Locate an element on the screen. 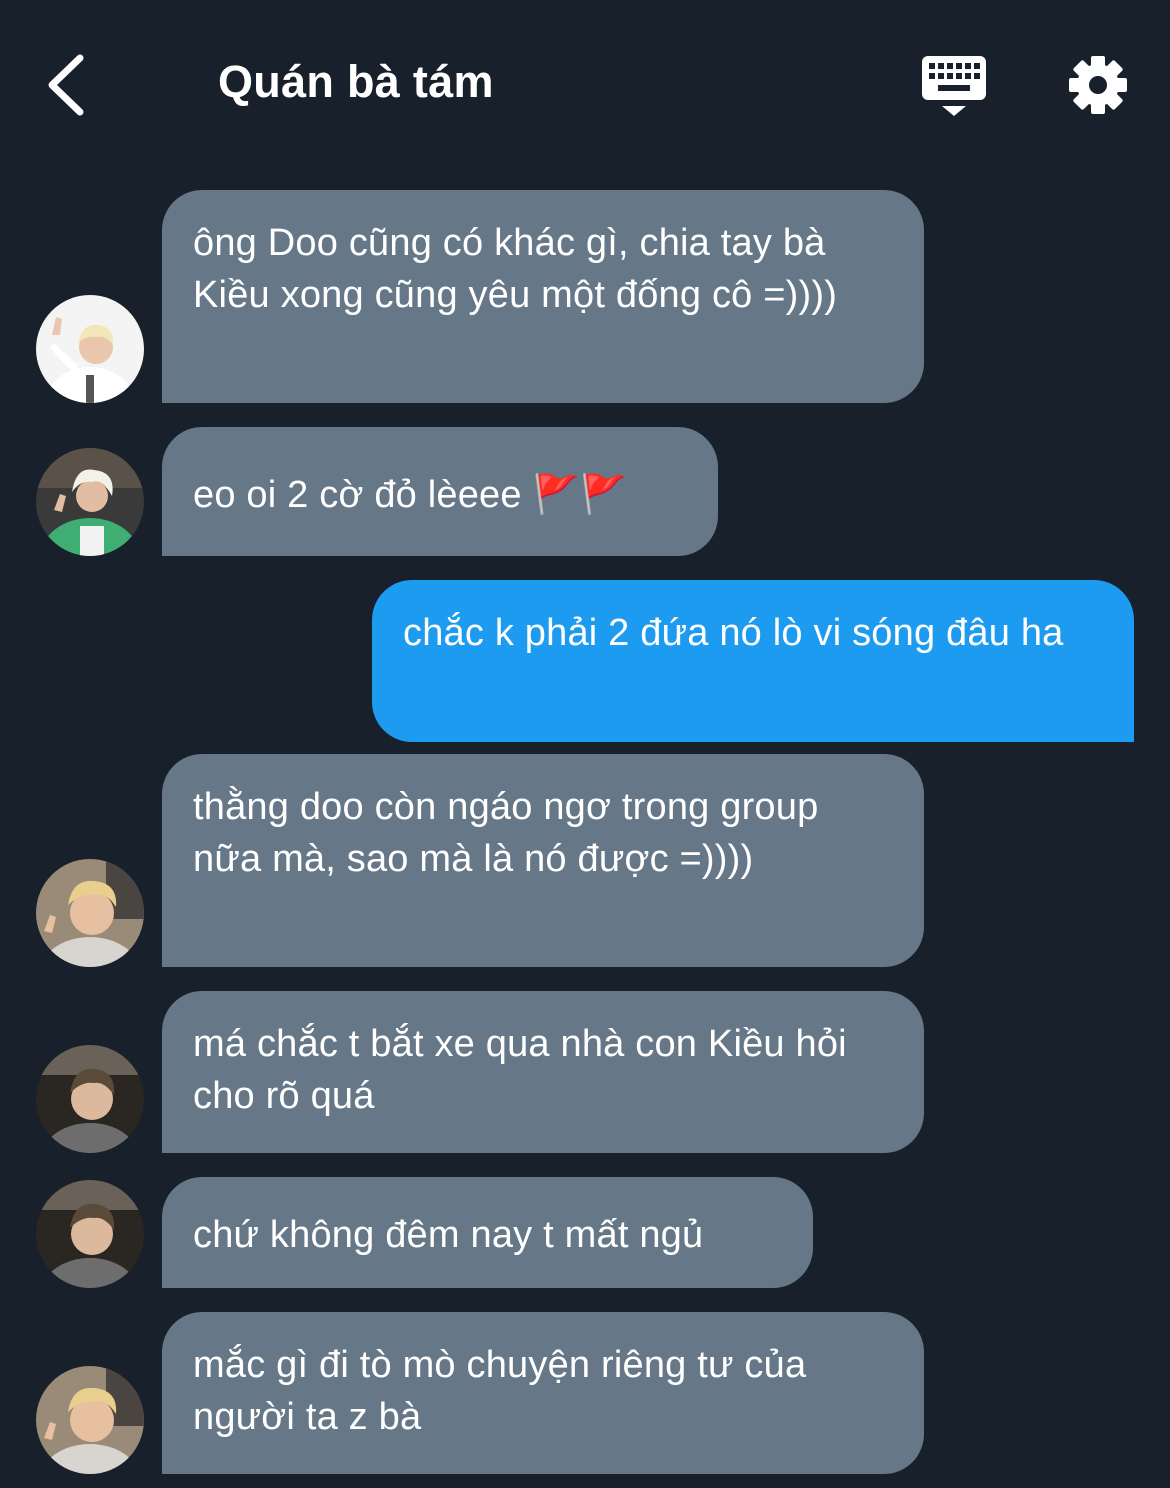 The height and width of the screenshot is (1488, 1170). chevron-left-icon is located at coordinates (66, 85).